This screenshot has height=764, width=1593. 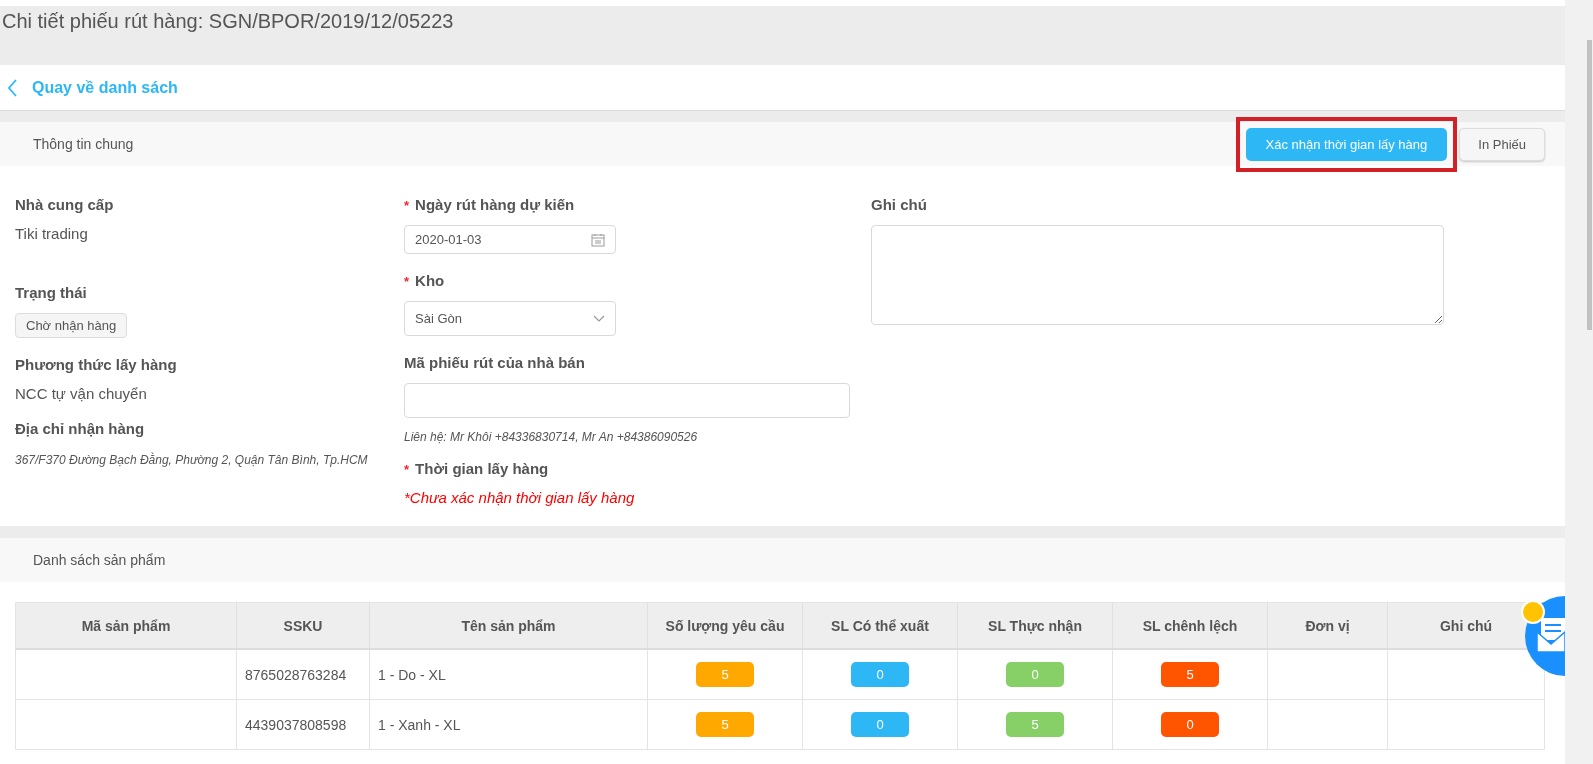 What do you see at coordinates (71, 325) in the screenshot?
I see `status-tag: Chờ nhận hàng` at bounding box center [71, 325].